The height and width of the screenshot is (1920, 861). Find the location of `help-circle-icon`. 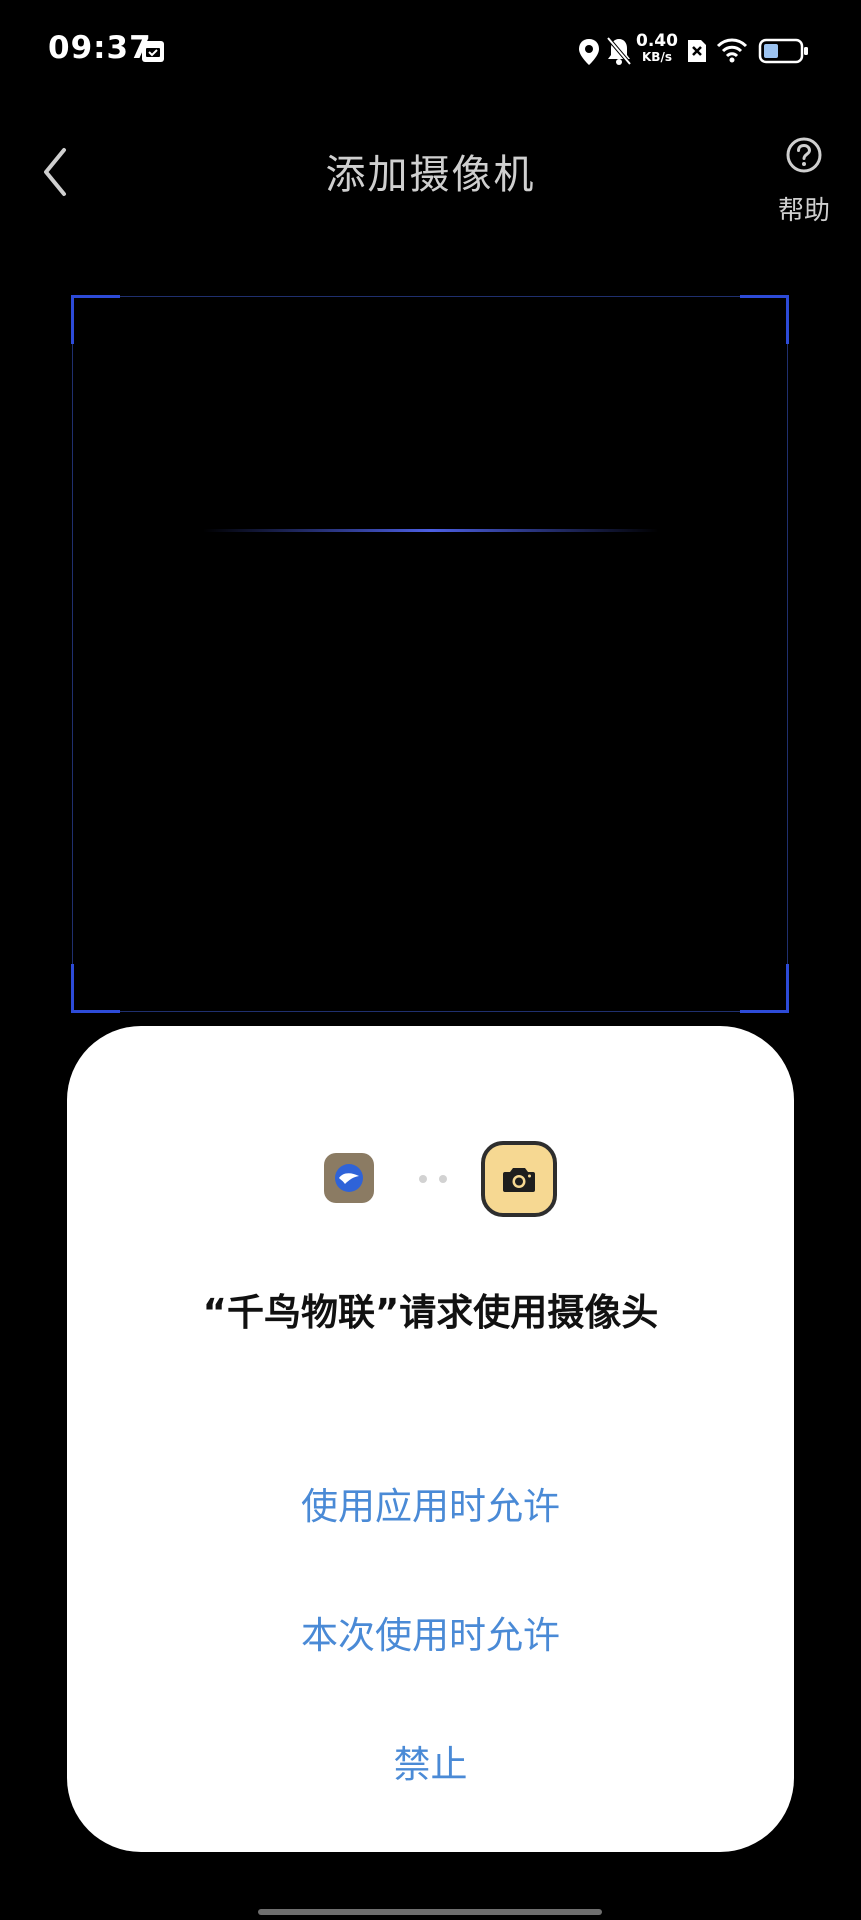

help-circle-icon is located at coordinates (804, 155).